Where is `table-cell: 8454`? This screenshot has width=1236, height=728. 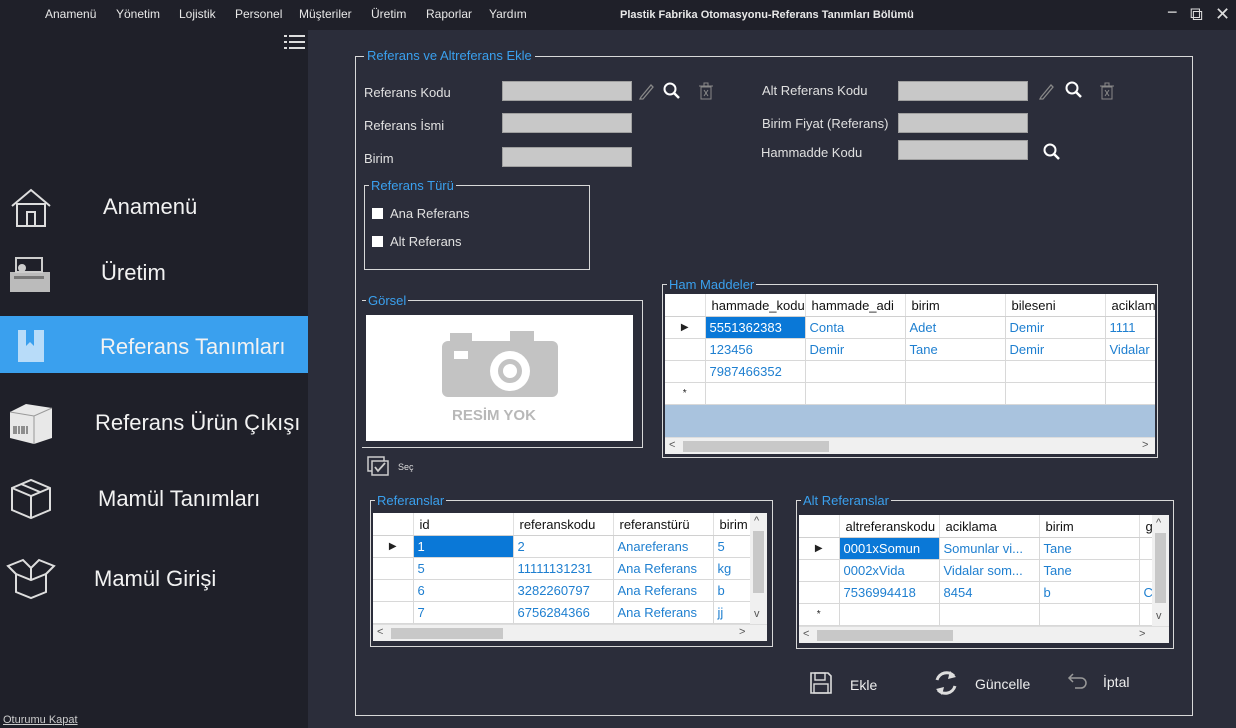
table-cell: 8454 is located at coordinates (989, 592).